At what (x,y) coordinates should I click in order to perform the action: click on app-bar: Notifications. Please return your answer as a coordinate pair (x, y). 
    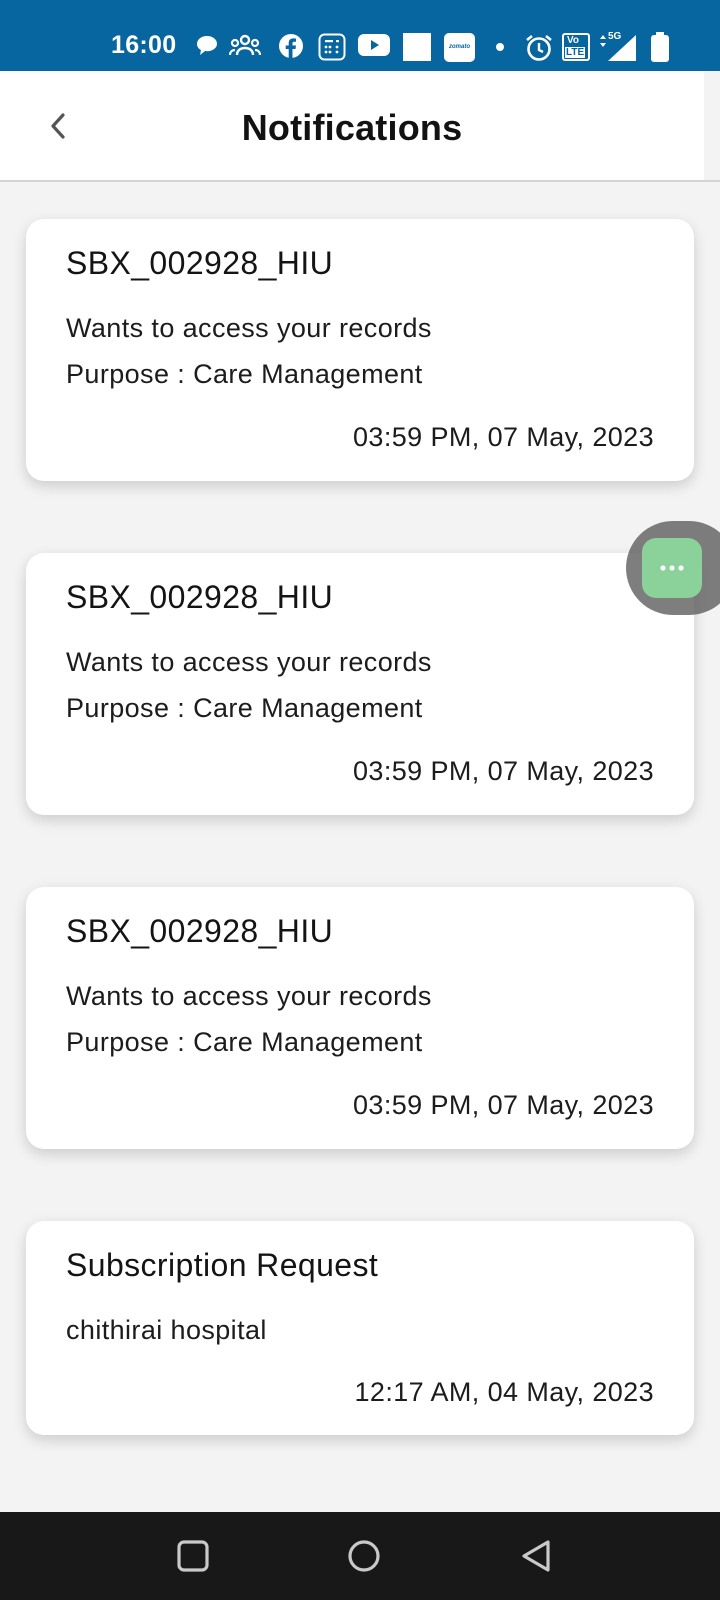
    Looking at the image, I should click on (352, 126).